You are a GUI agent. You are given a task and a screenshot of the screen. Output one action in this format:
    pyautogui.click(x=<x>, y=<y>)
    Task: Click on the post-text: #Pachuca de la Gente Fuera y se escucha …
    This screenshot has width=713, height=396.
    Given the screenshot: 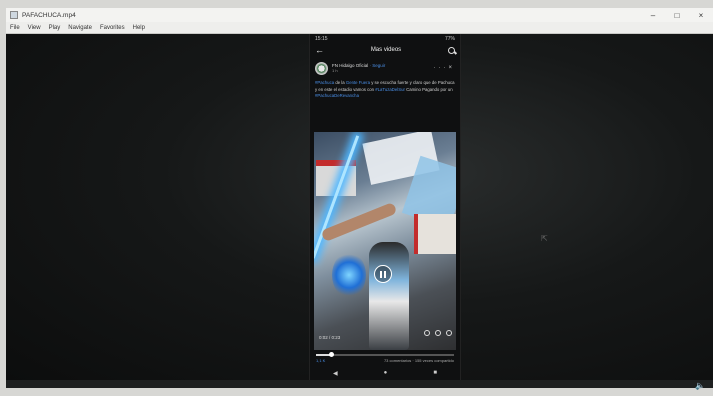 What is the action you would take?
    pyautogui.click(x=385, y=100)
    